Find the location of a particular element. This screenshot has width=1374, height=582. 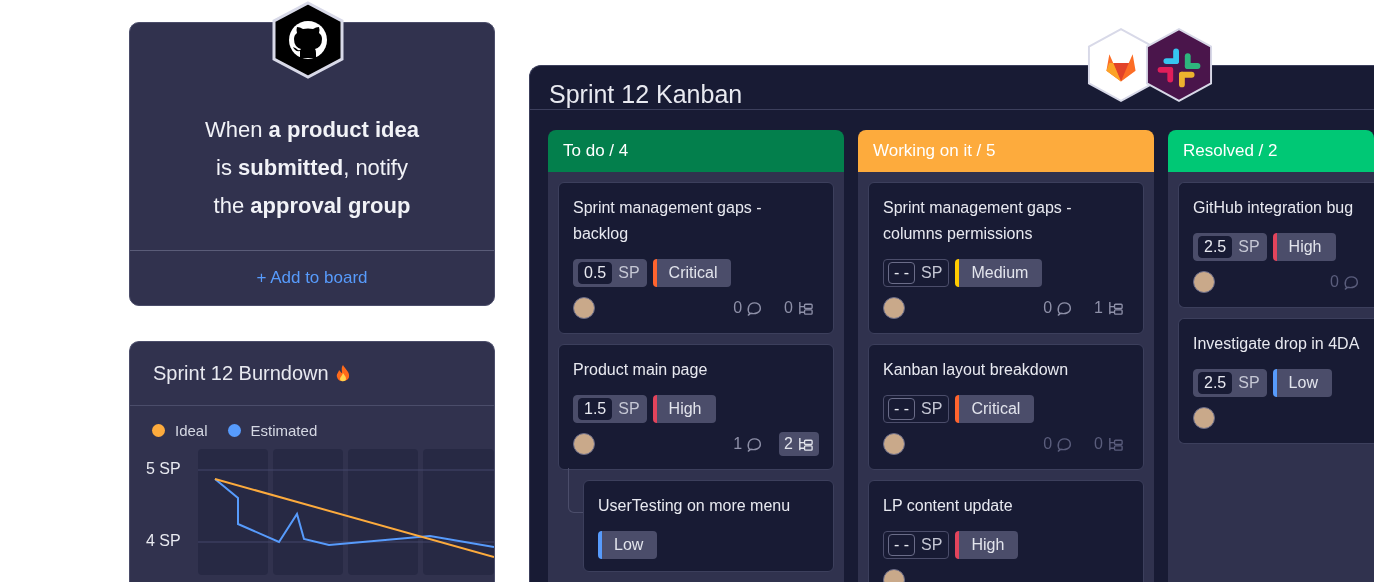

task-title: LP content update is located at coordinates (948, 506).